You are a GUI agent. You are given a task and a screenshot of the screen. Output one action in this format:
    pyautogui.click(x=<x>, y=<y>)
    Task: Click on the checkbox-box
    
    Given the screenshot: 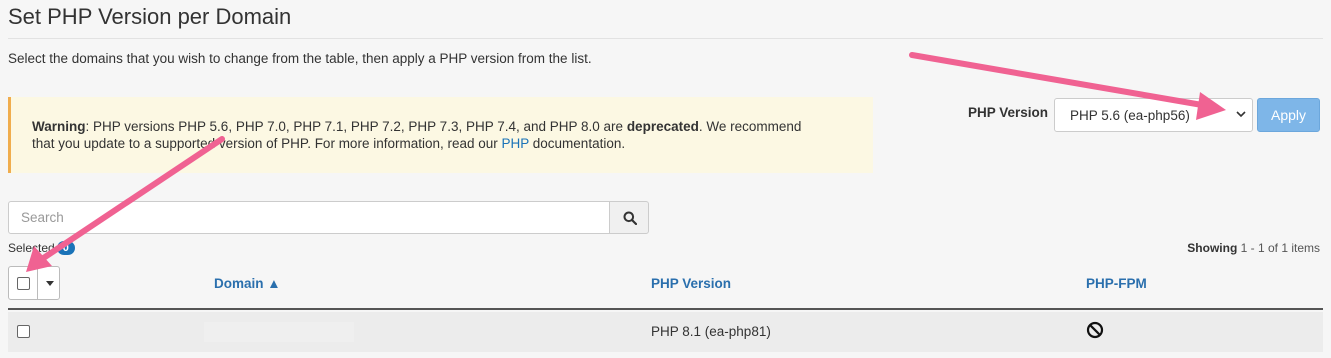 What is the action you would take?
    pyautogui.click(x=23, y=283)
    